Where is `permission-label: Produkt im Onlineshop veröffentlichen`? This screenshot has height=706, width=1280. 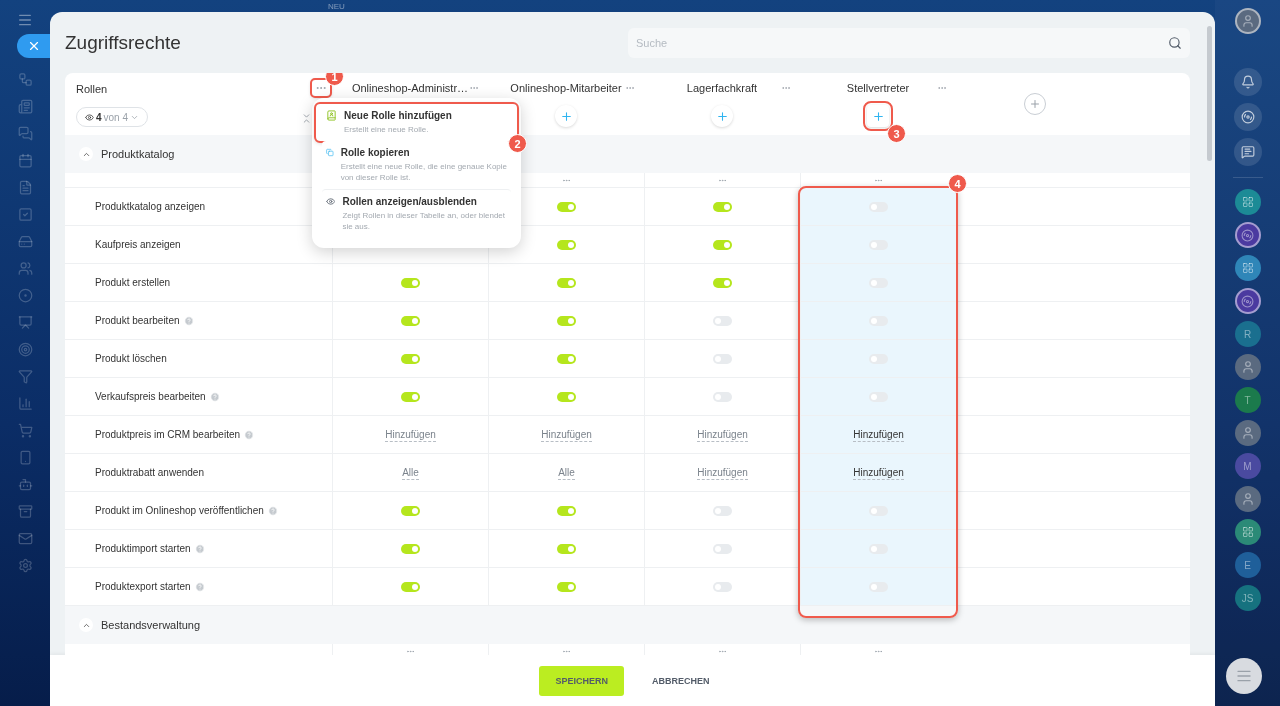
permission-label: Produkt im Onlineshop veröffentlichen is located at coordinates (179, 510).